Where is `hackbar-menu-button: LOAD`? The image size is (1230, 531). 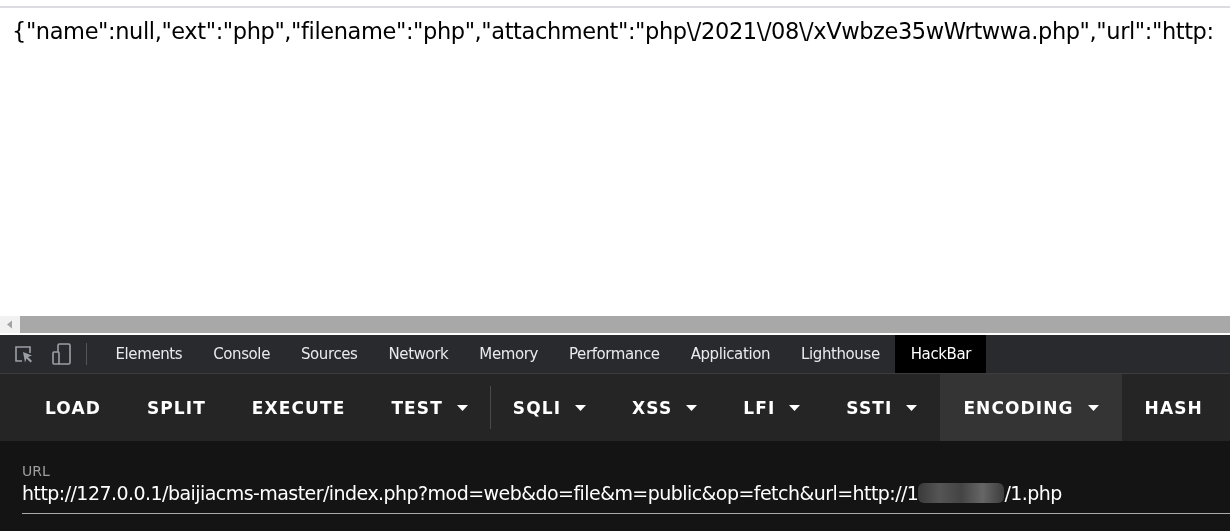
hackbar-menu-button: LOAD is located at coordinates (73, 407).